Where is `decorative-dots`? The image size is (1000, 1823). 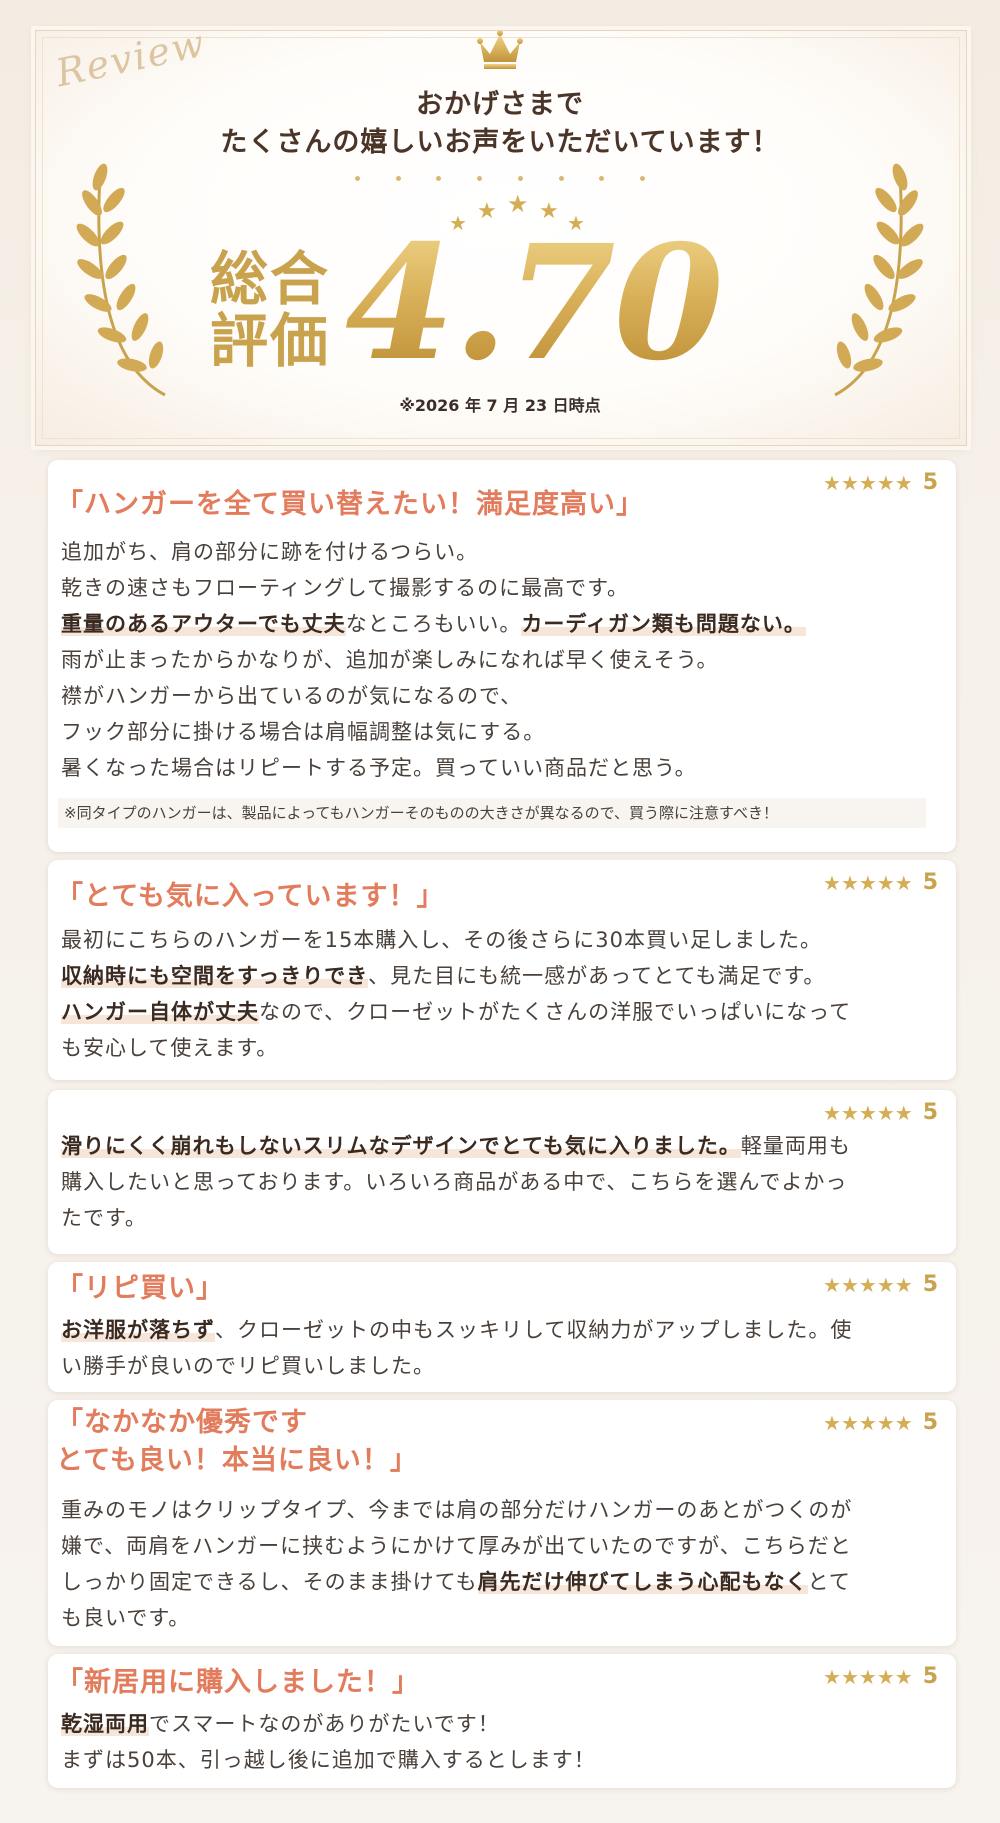 decorative-dots is located at coordinates (500, 178).